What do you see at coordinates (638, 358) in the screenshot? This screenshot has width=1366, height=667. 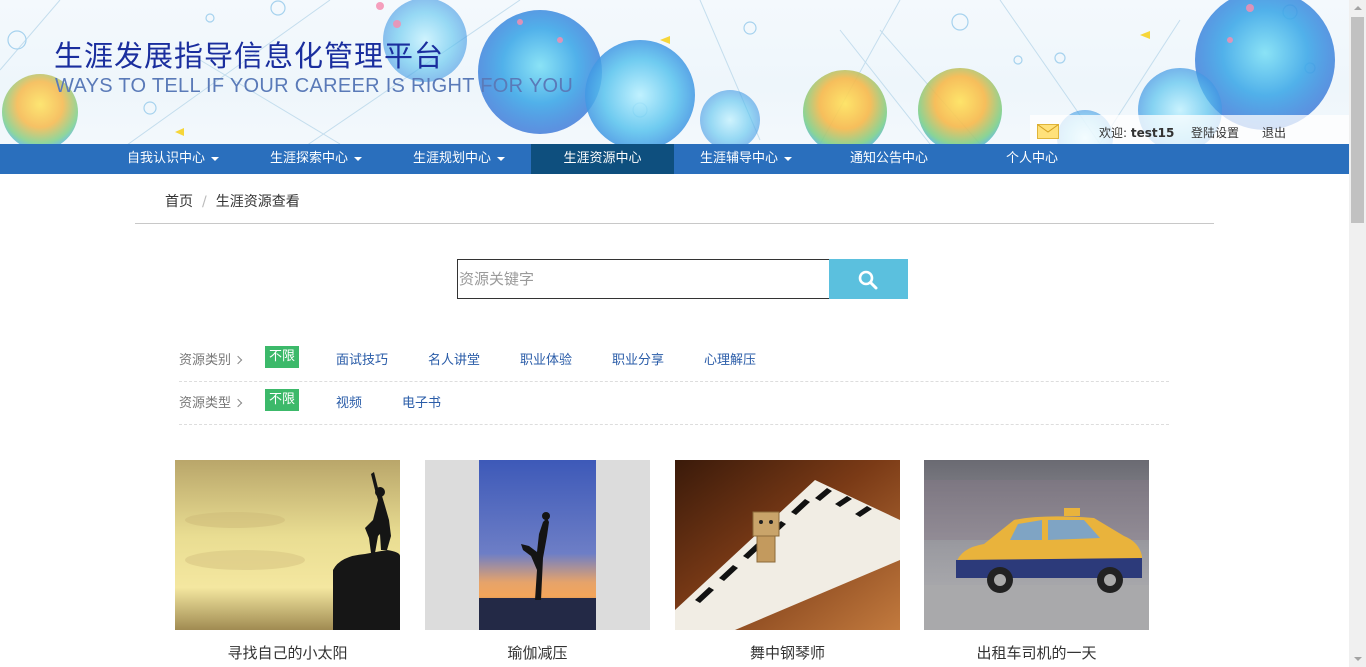 I see `filter-option-sharing: 职业分享` at bounding box center [638, 358].